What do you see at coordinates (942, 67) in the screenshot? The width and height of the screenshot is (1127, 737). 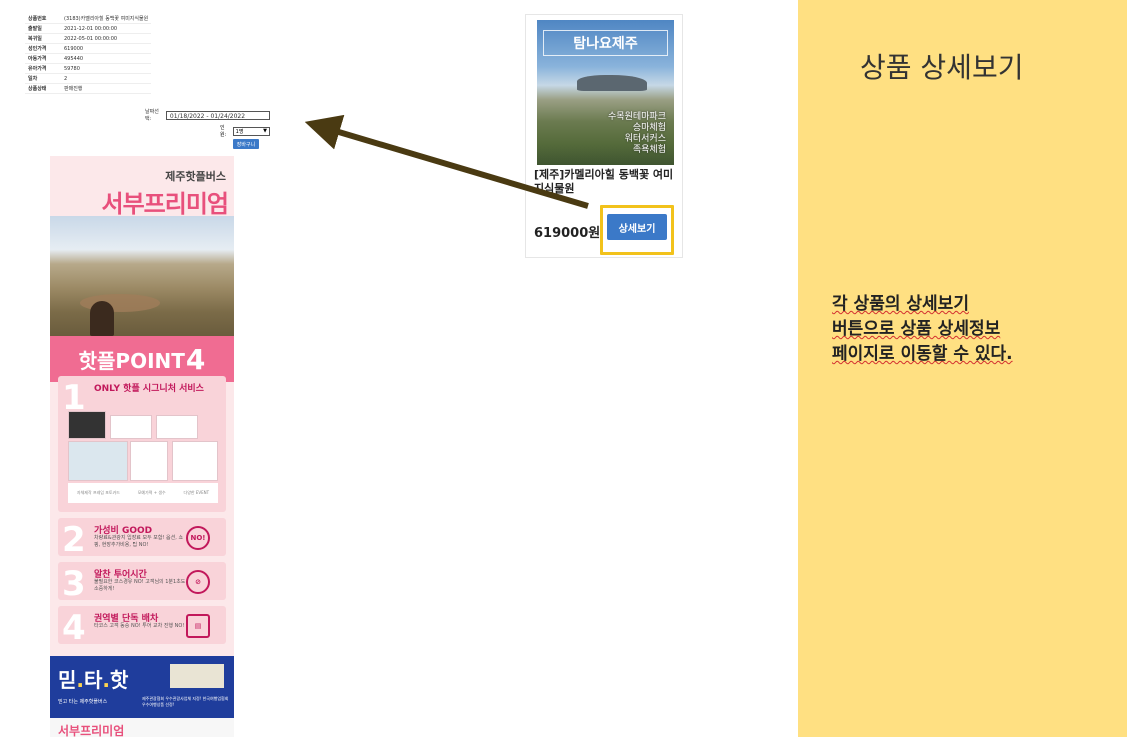 I see `note-title: 상품 상세보기` at bounding box center [942, 67].